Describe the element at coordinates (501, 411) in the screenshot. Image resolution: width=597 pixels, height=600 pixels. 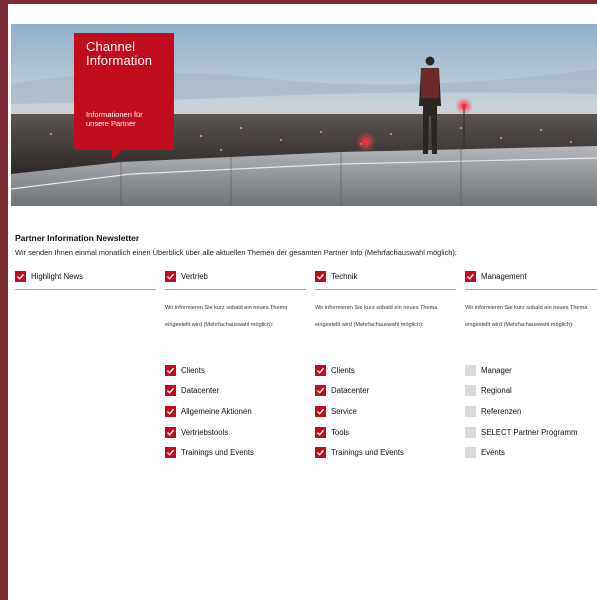
I see `item-label: Referenzen` at that location.